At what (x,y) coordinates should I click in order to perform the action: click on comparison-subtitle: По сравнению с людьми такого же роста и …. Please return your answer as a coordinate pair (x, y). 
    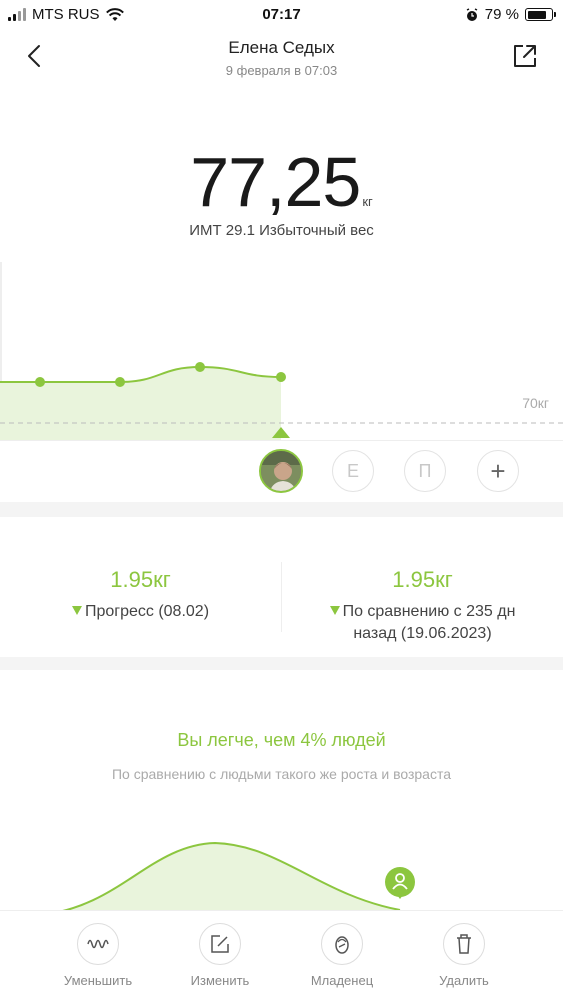
    Looking at the image, I should click on (281, 774).